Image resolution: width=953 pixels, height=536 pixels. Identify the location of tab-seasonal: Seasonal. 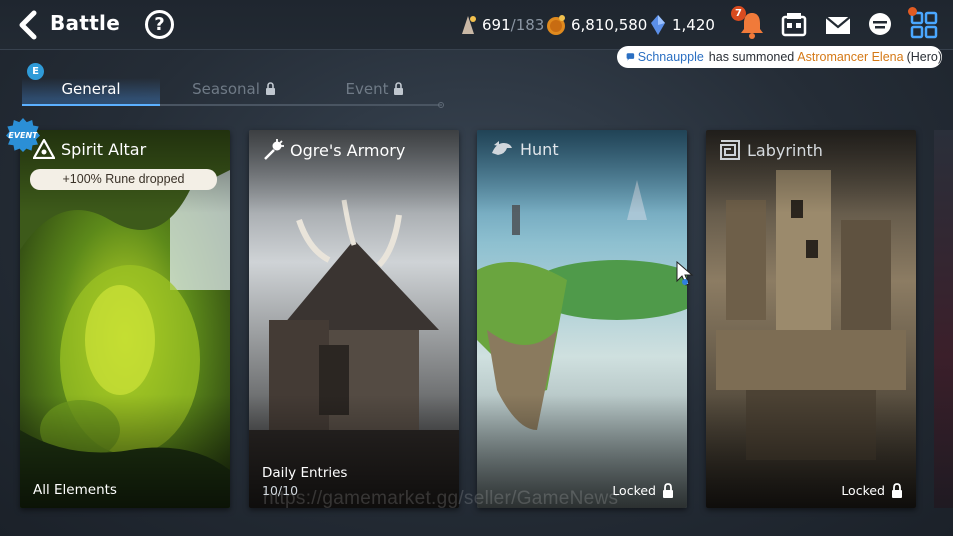
(234, 92).